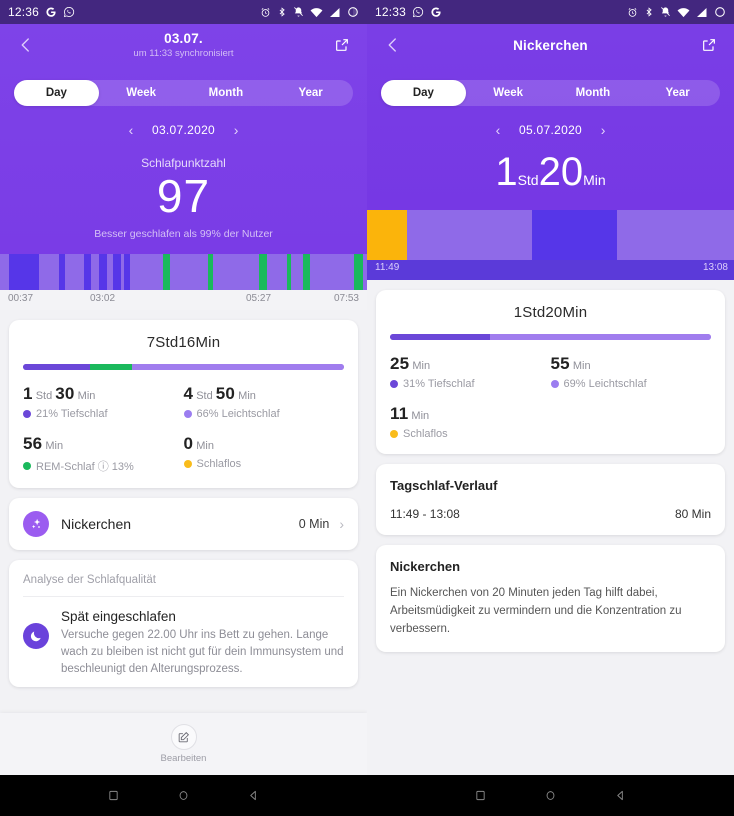 Image resolution: width=734 pixels, height=816 pixels. Describe the element at coordinates (410, 413) in the screenshot. I see `stat-value: 11 Min` at that location.